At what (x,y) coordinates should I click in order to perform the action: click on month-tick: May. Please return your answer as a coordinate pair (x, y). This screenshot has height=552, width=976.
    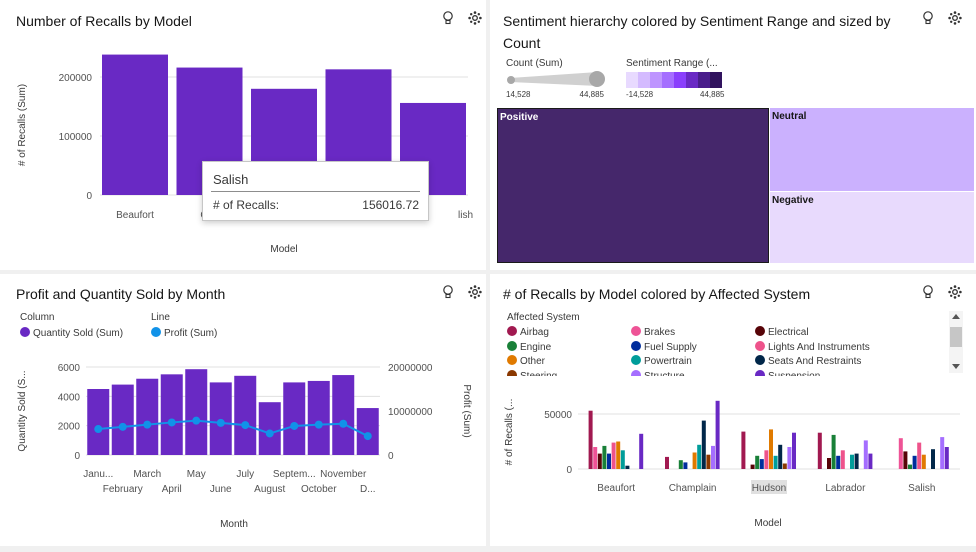
    Looking at the image, I should click on (196, 474).